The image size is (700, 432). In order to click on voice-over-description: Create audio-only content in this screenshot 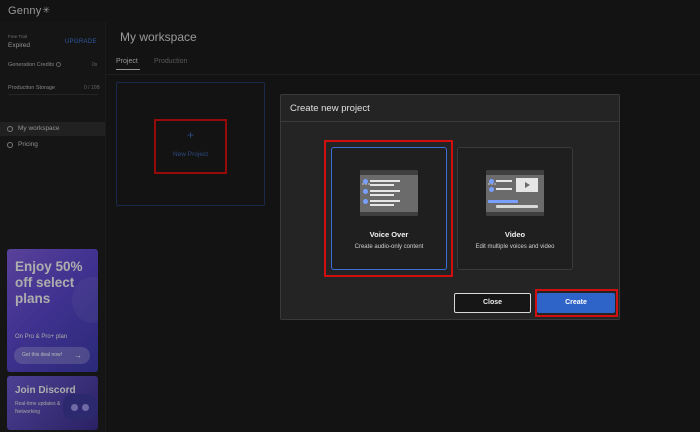, I will do `click(389, 247)`.